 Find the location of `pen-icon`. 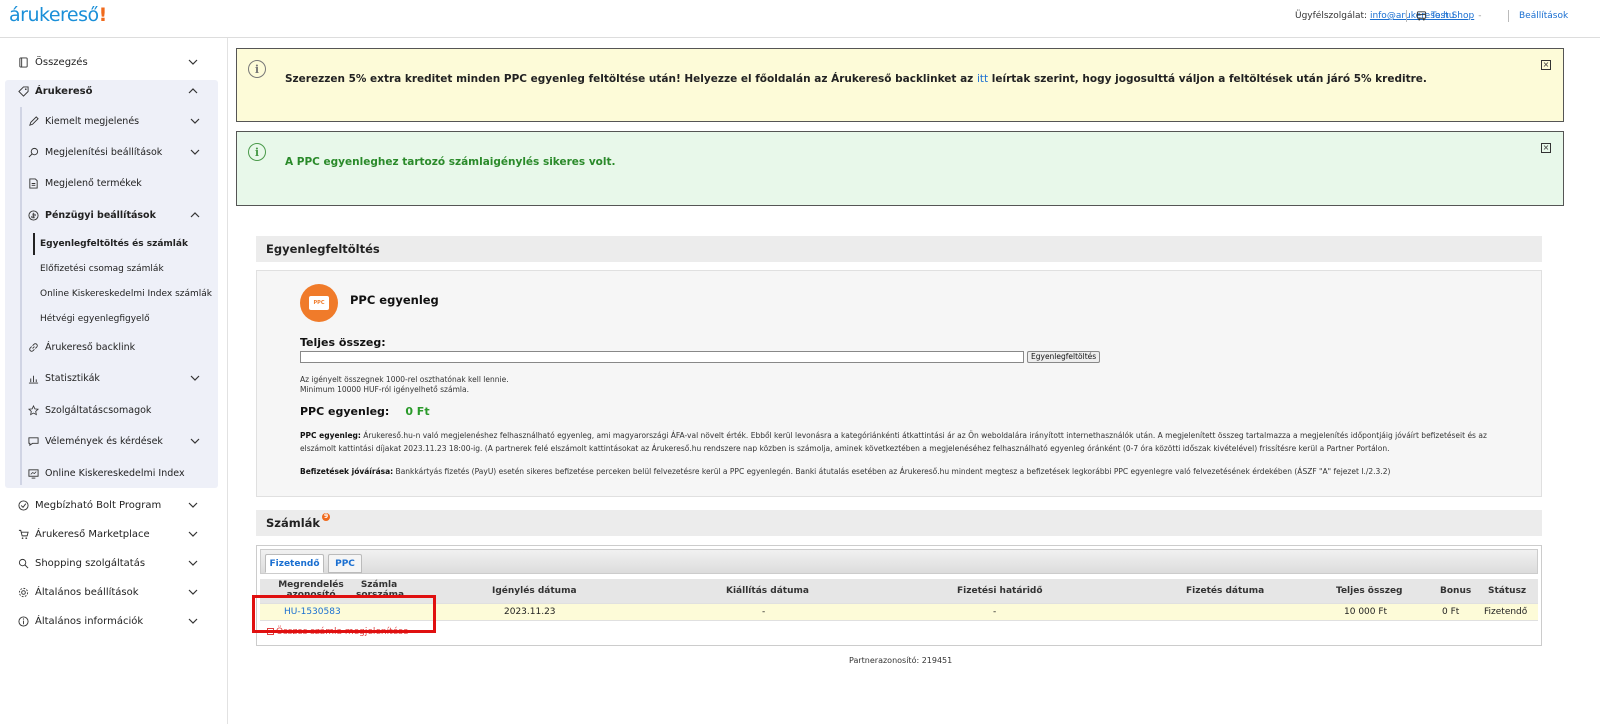

pen-icon is located at coordinates (33, 121).